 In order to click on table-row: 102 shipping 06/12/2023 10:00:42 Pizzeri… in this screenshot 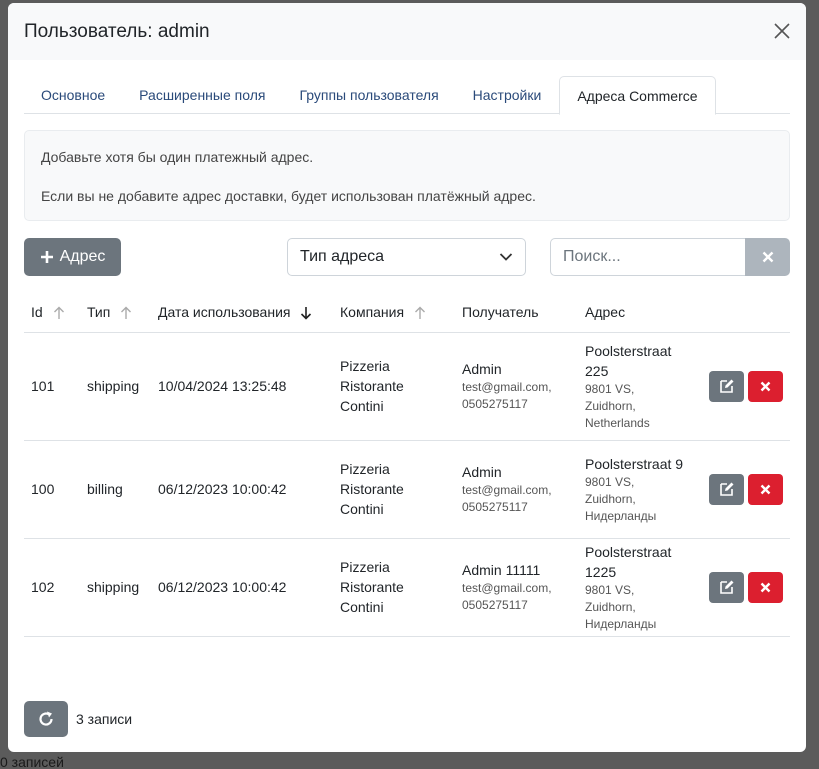, I will do `click(407, 587)`.